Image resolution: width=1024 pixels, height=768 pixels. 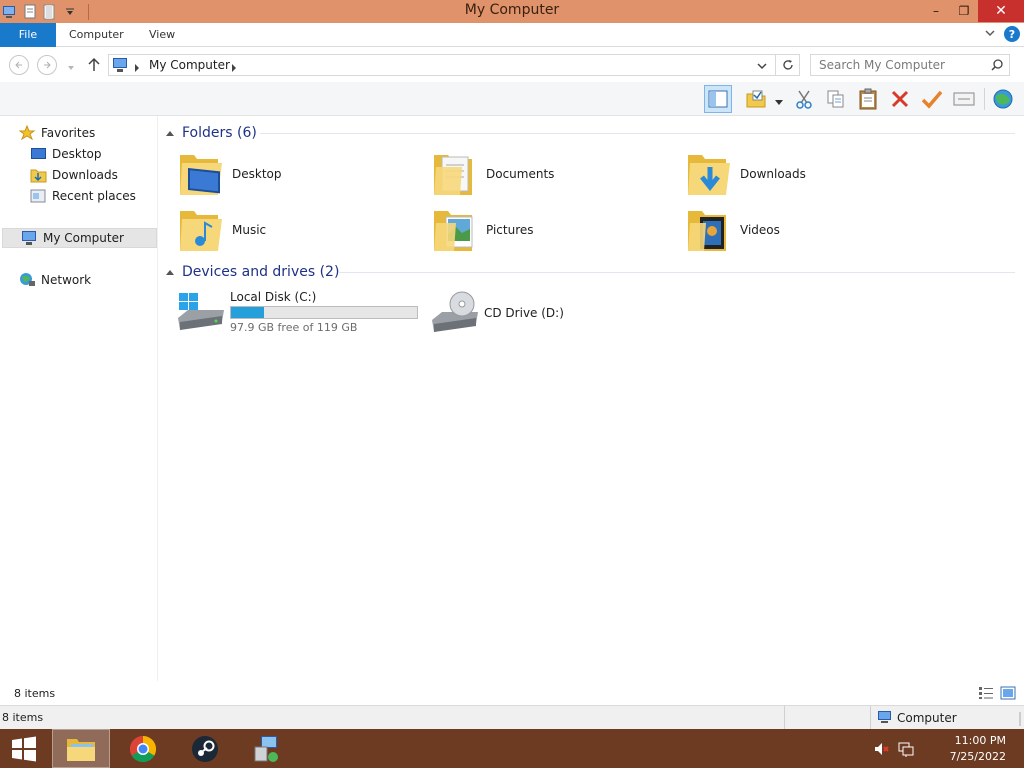 I want to click on folder-options-dropdown-icon, so click(x=779, y=102).